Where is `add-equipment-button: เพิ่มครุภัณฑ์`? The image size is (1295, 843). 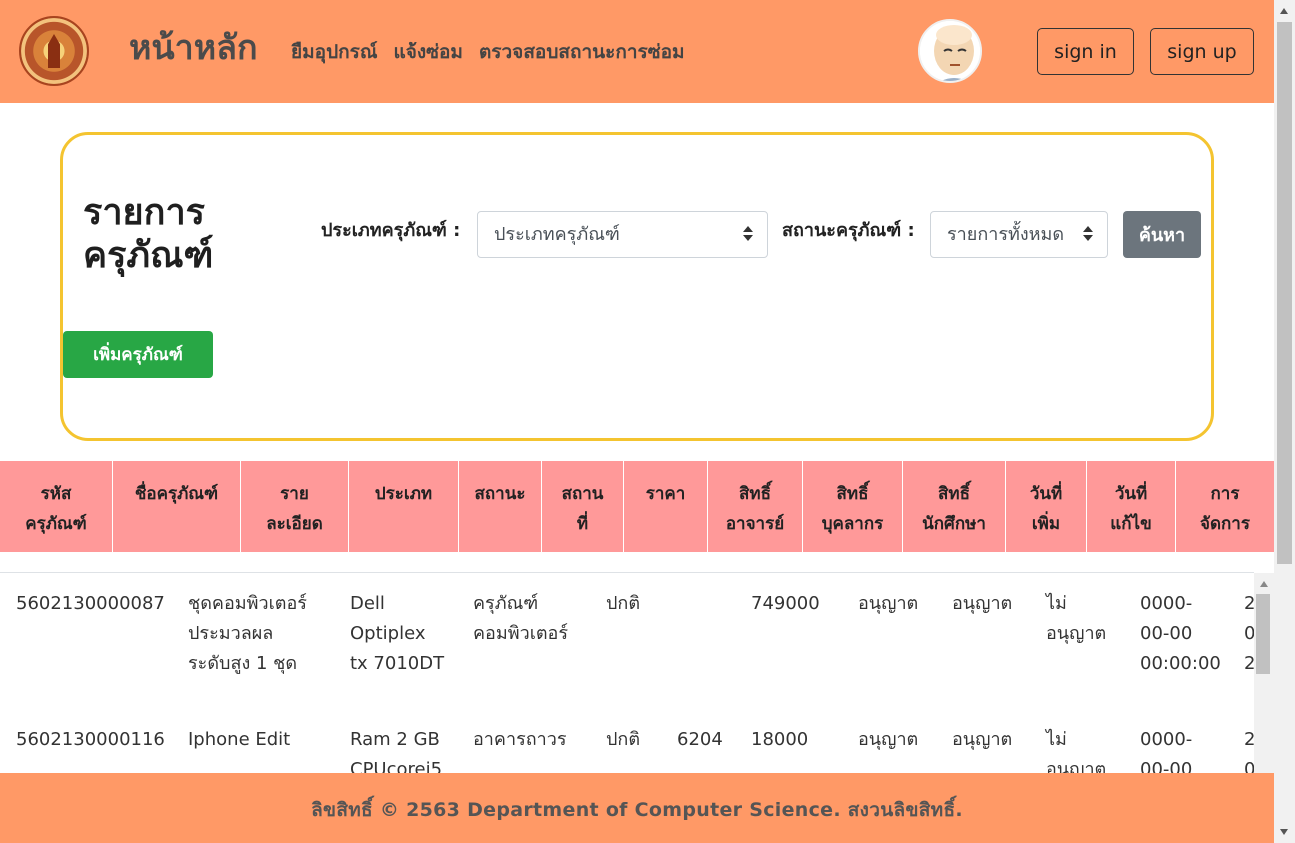
add-equipment-button: เพิ่มครุภัณฑ์ is located at coordinates (138, 354).